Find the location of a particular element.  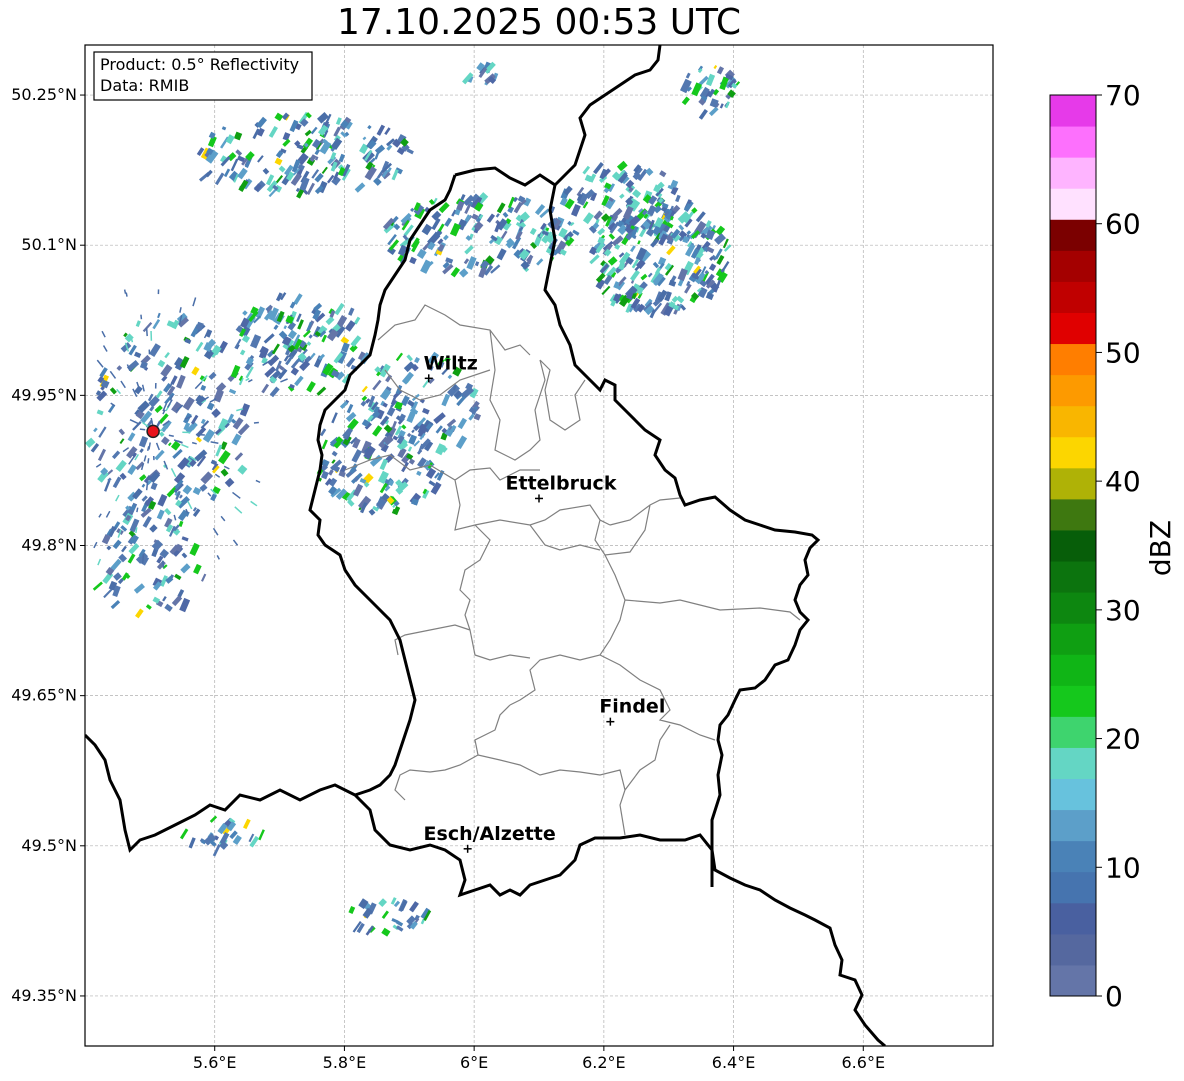

lat-tick-label: 49.5°N is located at coordinates (49, 845).